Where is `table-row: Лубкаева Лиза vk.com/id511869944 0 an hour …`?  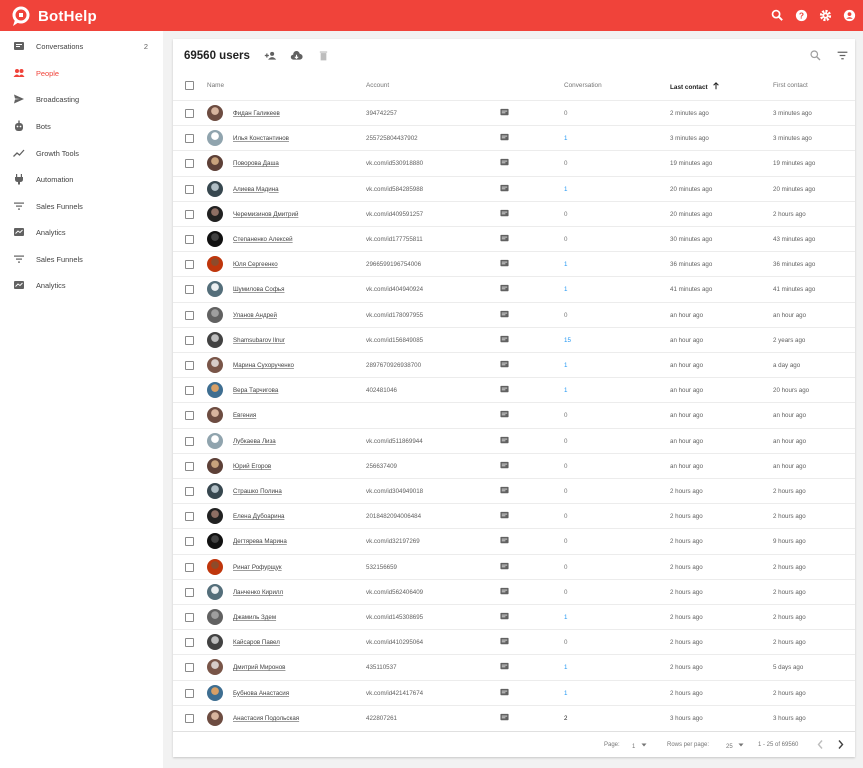 table-row: Лубкаева Лиза vk.com/id511869944 0 an hour … is located at coordinates (514, 440).